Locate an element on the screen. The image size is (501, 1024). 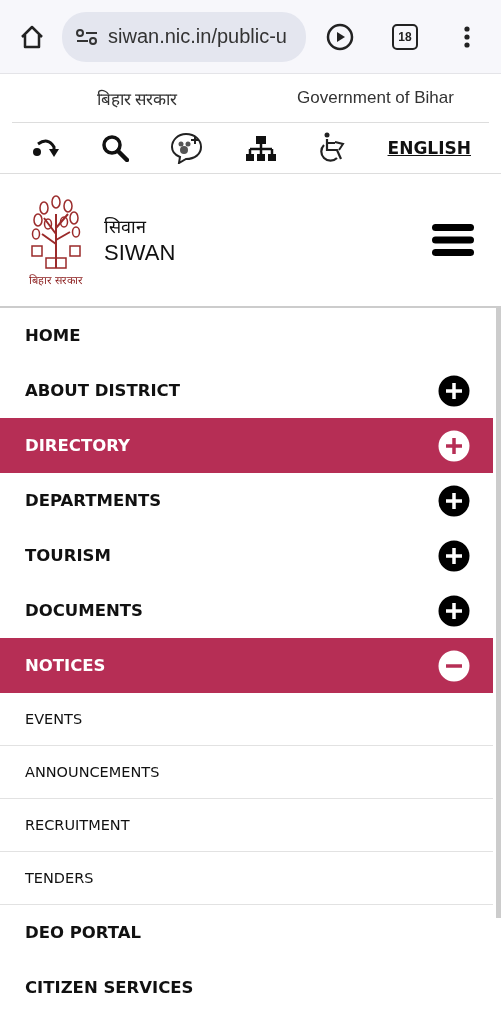
emblem-caption: बिहार सरकार is located at coordinates (56, 279).